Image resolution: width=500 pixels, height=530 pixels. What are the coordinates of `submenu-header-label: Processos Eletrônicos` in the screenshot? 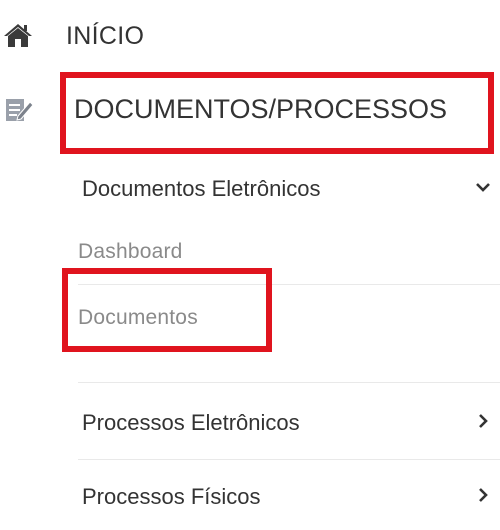 It's located at (191, 422).